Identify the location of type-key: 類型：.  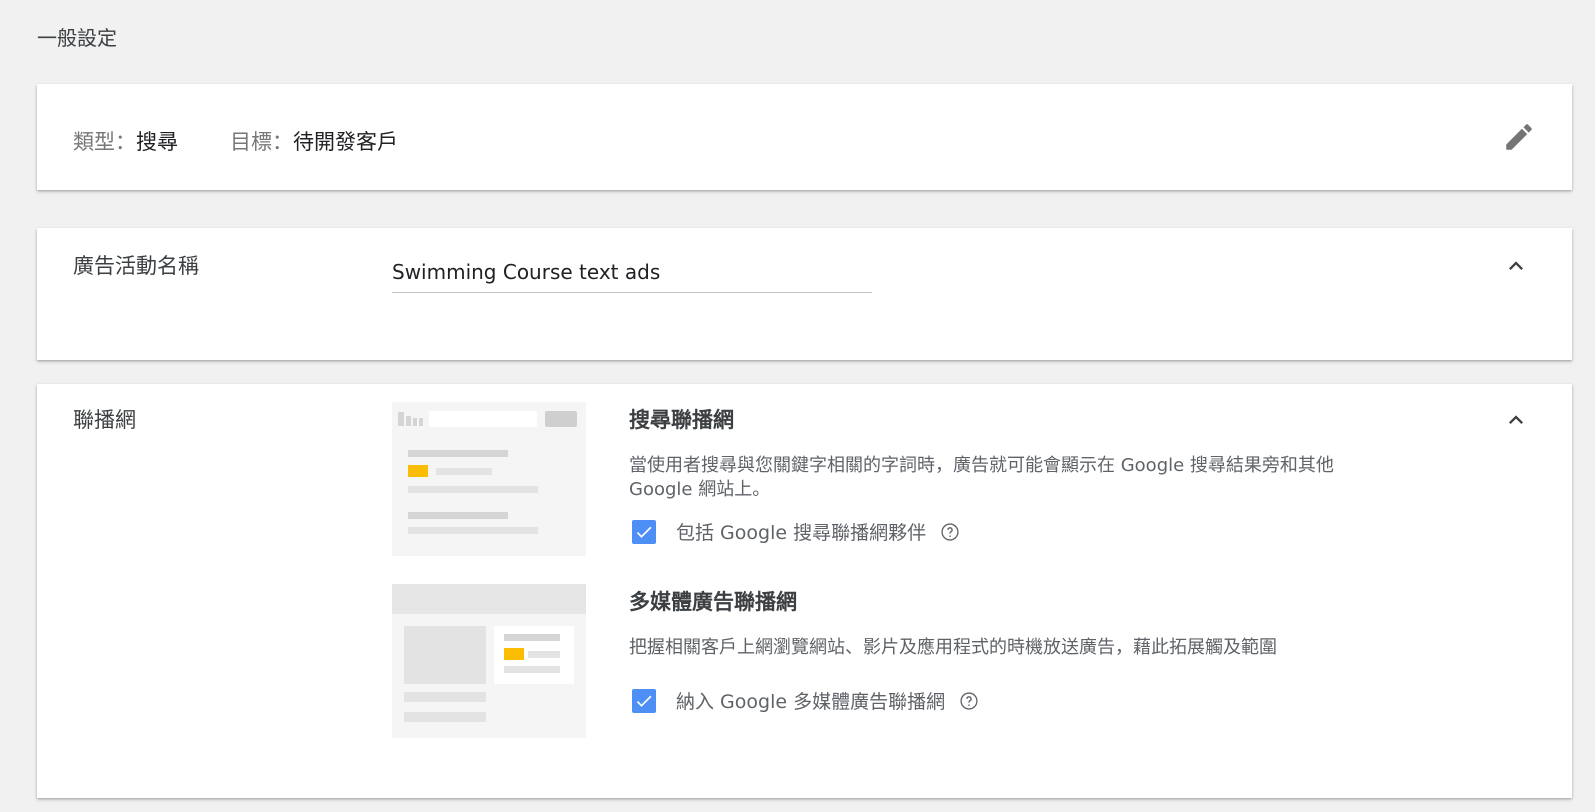
(104, 142).